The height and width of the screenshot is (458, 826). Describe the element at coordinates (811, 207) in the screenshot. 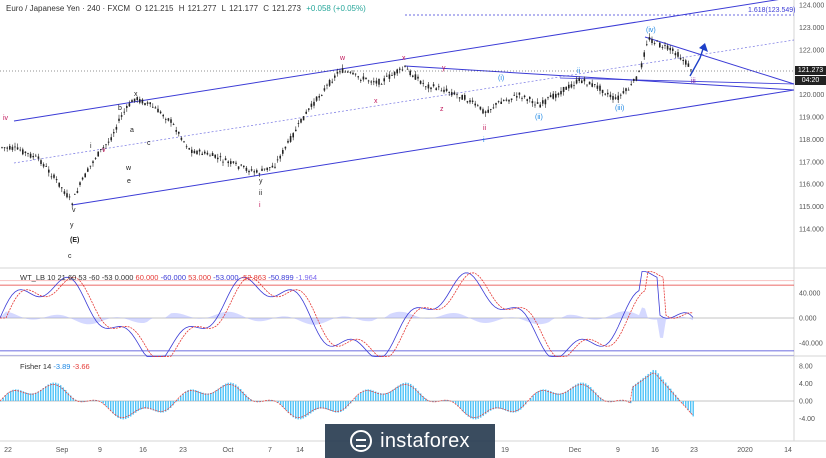

I see `price-tick-label: 115.000` at that location.